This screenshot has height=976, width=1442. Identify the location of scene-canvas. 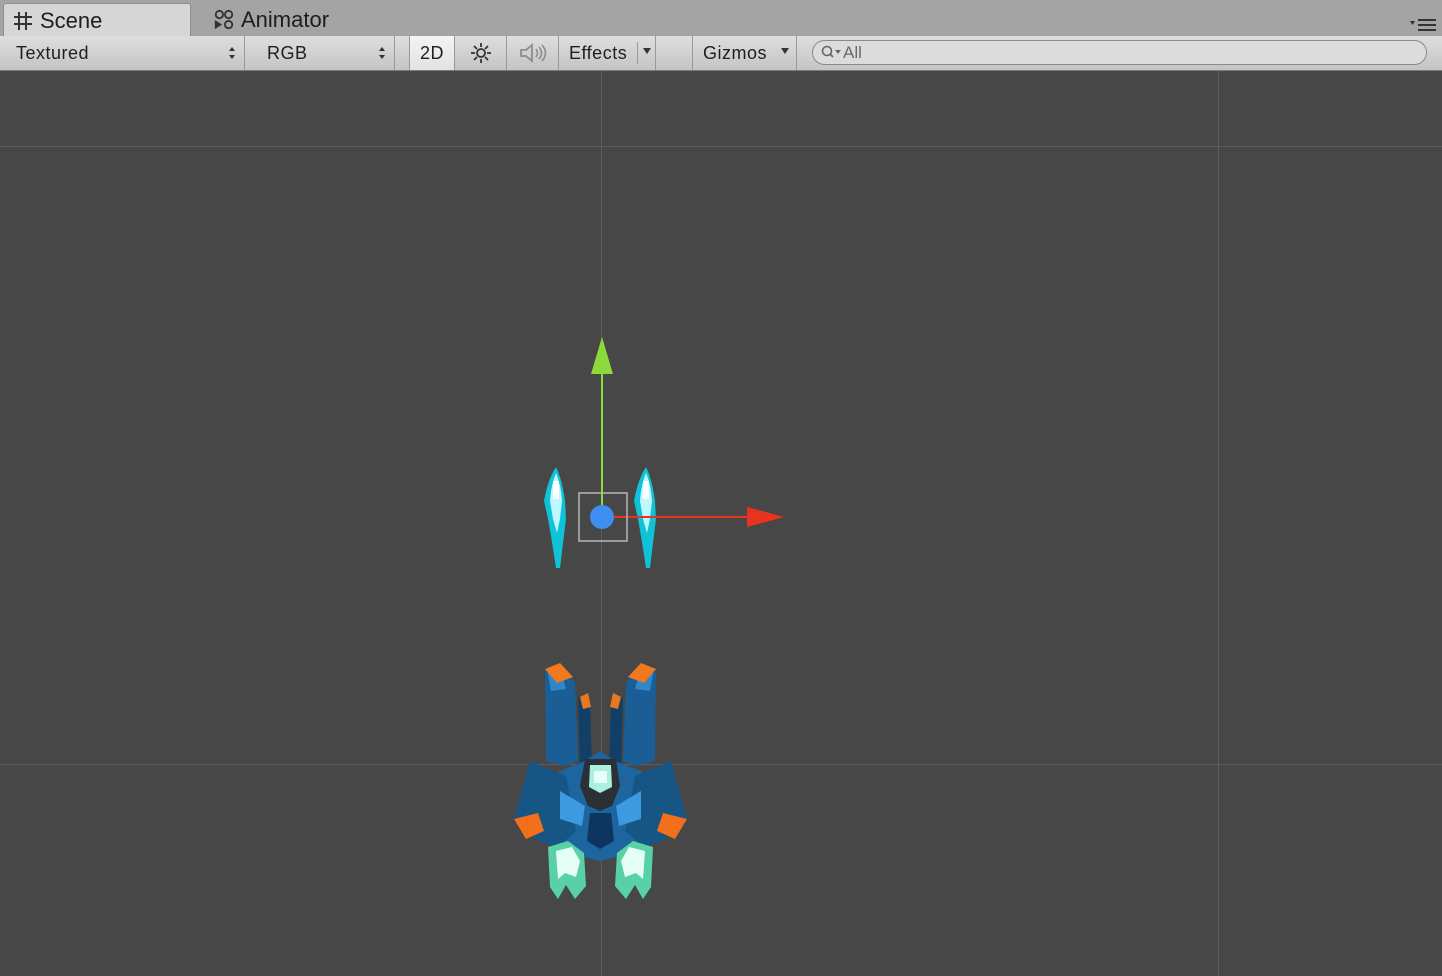
(649, 618).